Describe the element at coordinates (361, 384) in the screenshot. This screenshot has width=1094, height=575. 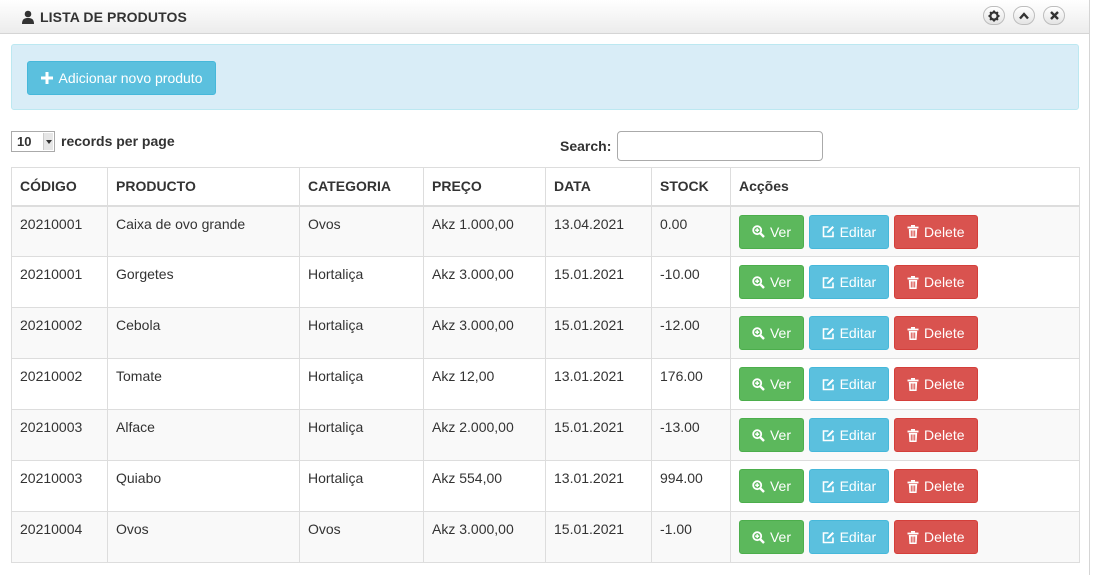
I see `cell-categoria: Hortaliça` at that location.